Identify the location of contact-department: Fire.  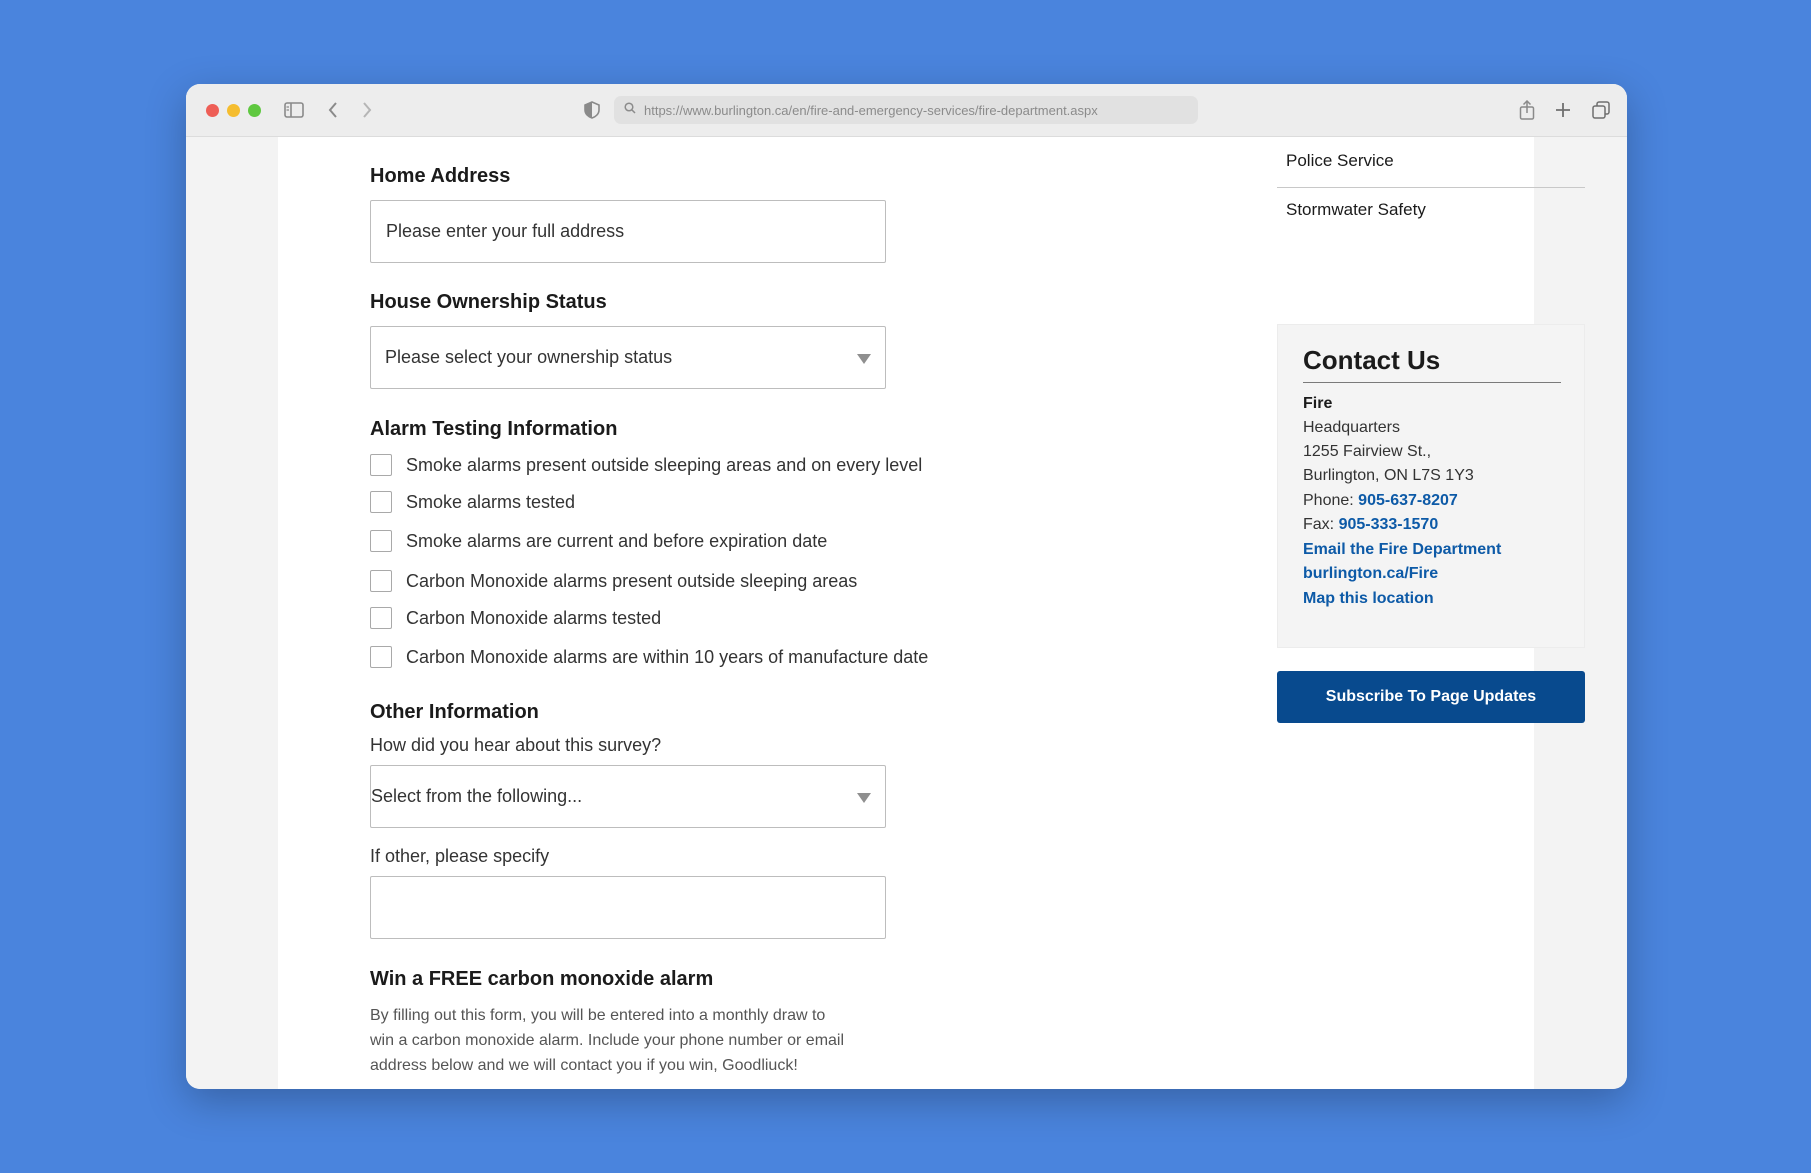
(1318, 403).